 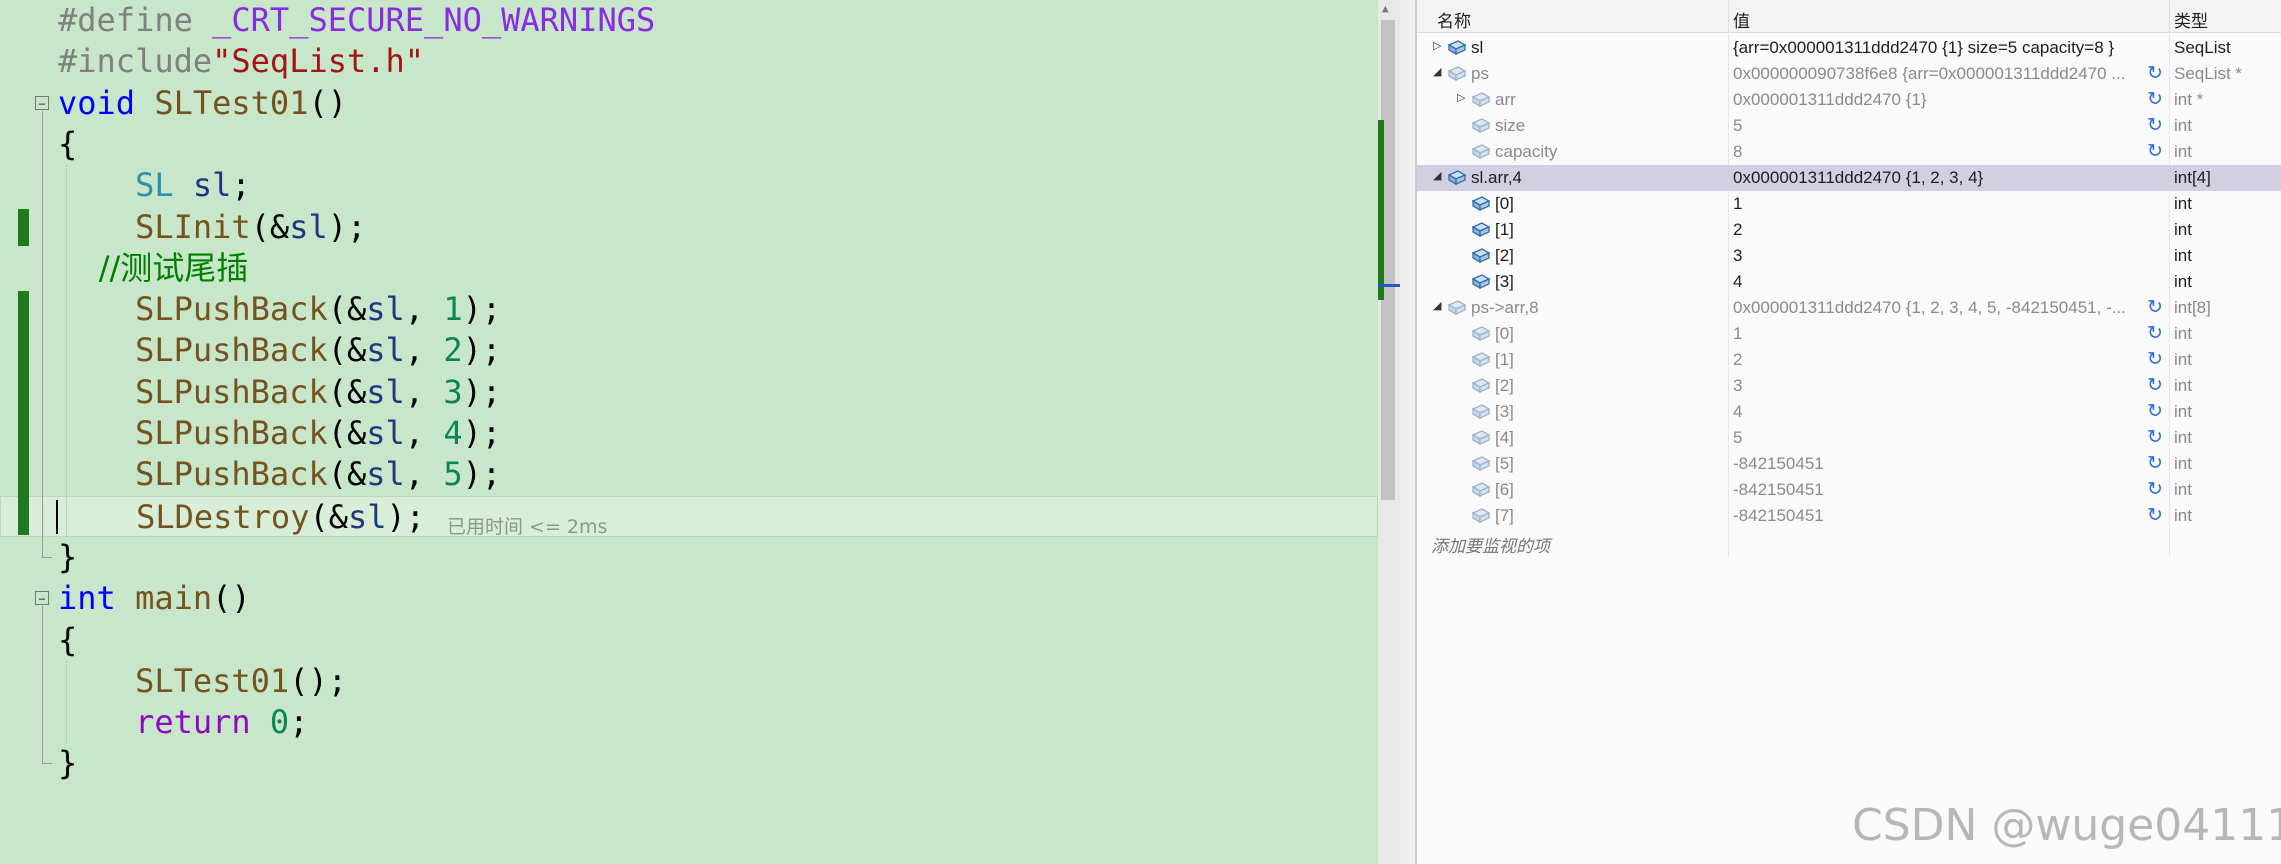 I want to click on watch-row: [5] -842150451 ↻ int, so click(x=1849, y=464).